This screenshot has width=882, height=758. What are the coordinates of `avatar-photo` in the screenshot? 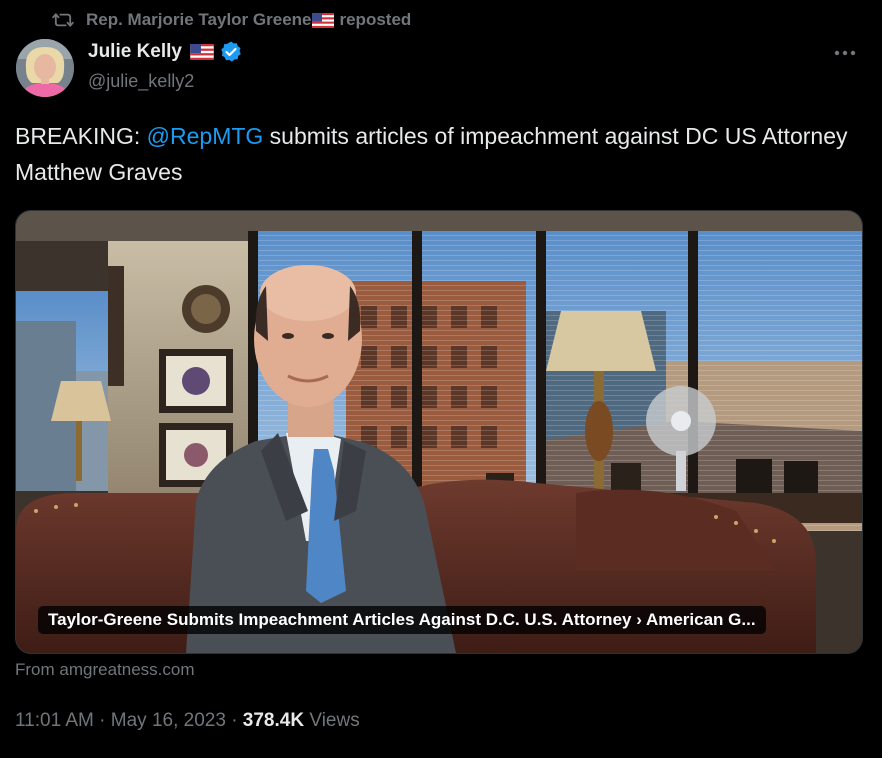 It's located at (45, 68).